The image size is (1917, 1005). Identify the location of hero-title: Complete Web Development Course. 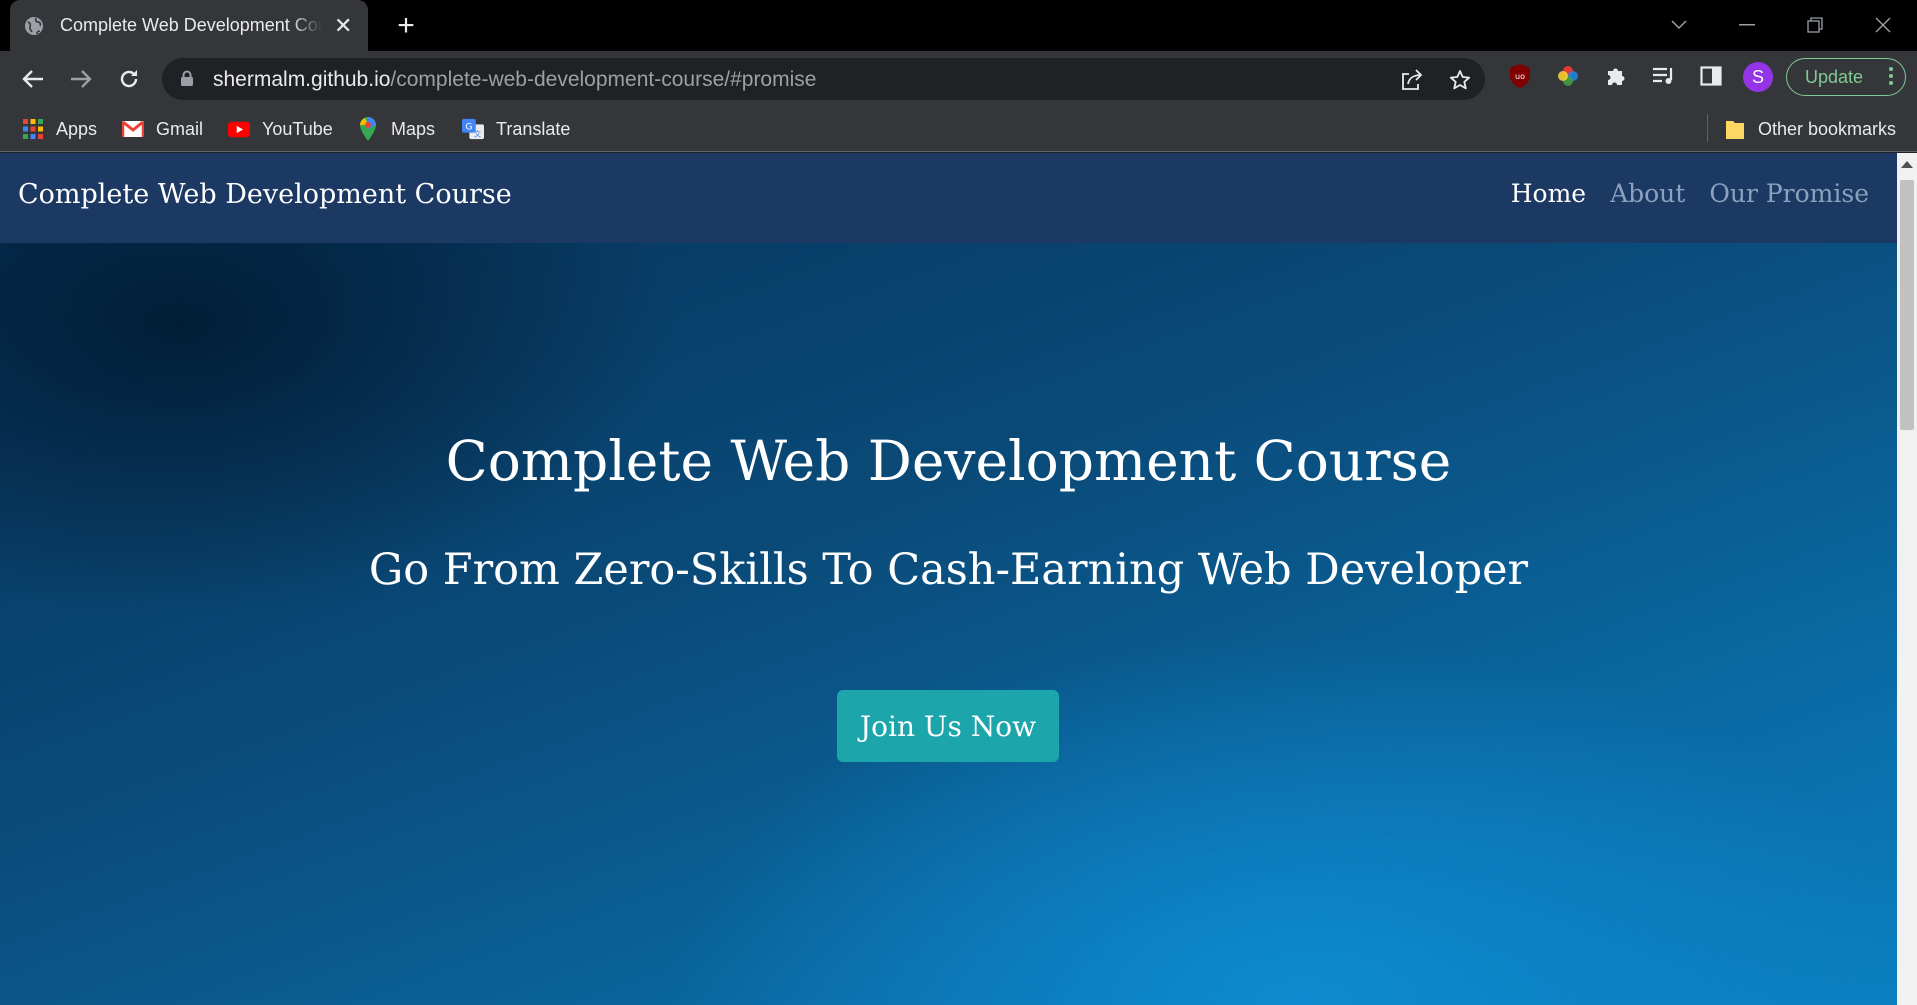
(948, 461).